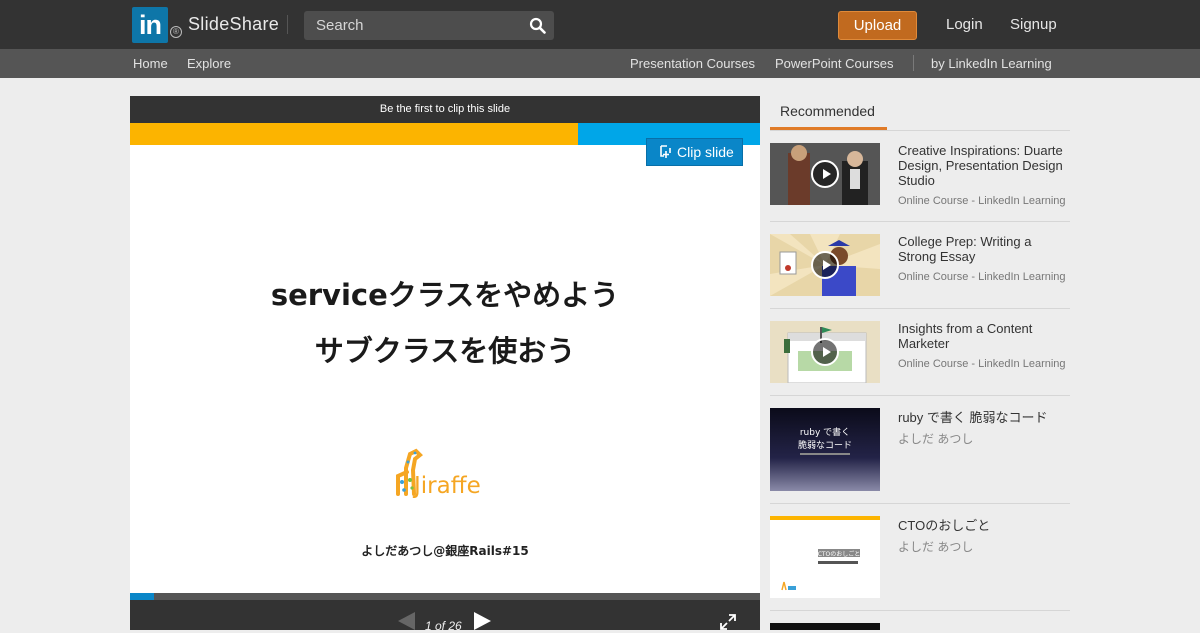 The width and height of the screenshot is (1200, 633). What do you see at coordinates (828, 113) in the screenshot?
I see `tab-recommended: Recommended` at bounding box center [828, 113].